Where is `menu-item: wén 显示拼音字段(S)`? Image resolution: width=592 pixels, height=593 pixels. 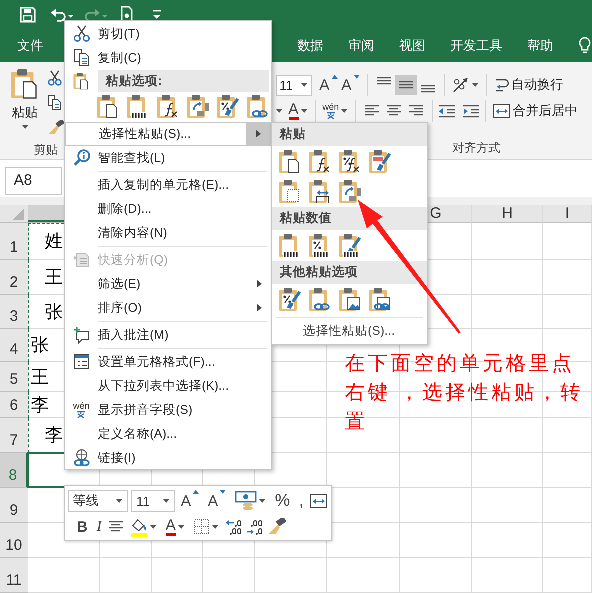 menu-item: wén 显示拼音字段(S) is located at coordinates (168, 410).